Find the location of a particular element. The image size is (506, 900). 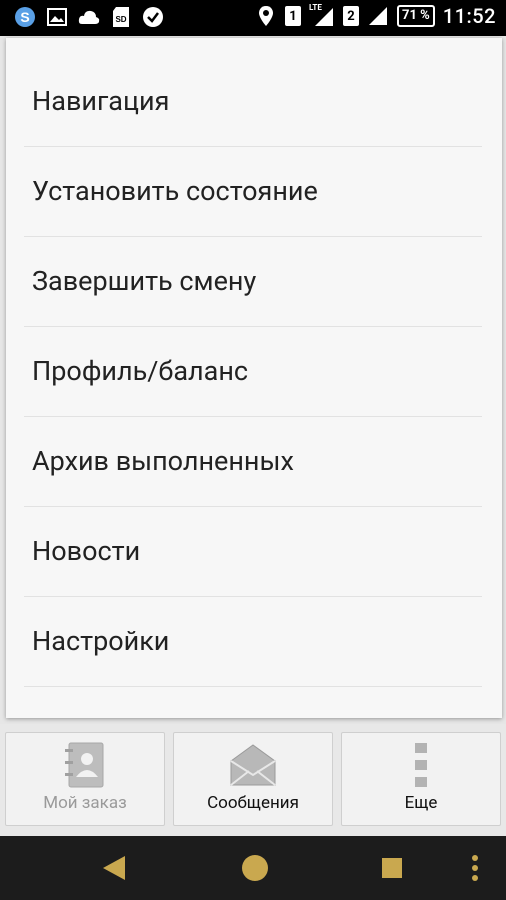

recents-icon is located at coordinates (392, 868).